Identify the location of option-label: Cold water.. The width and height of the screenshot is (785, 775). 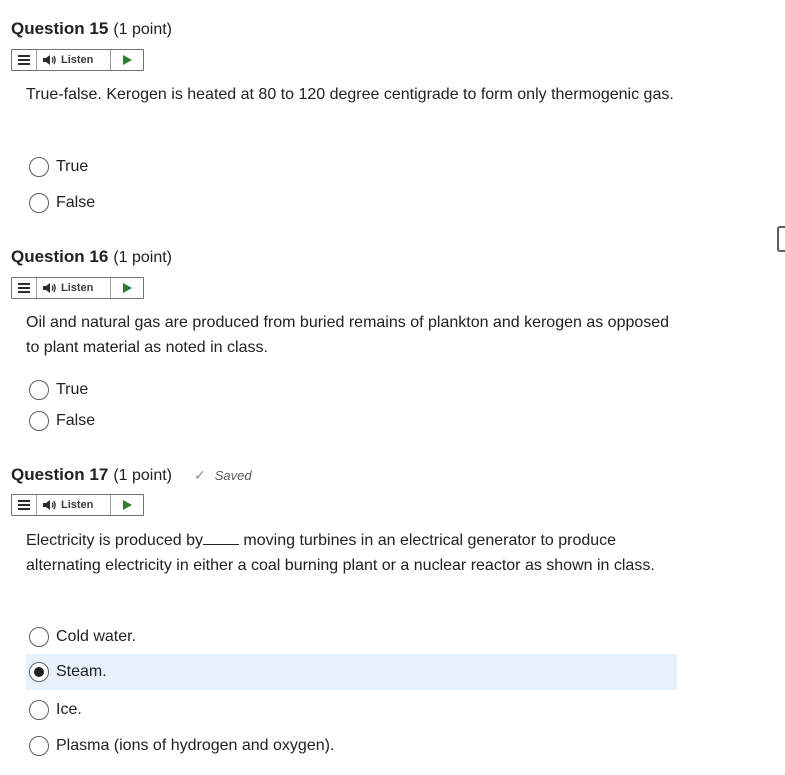
(96, 636).